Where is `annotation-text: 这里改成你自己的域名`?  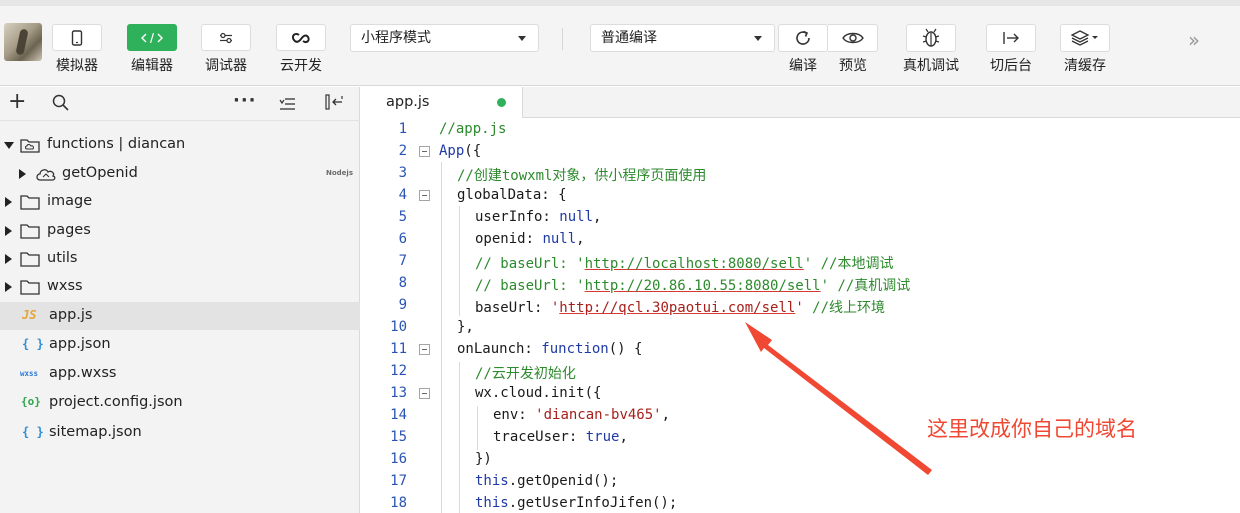
annotation-text: 这里改成你自己的域名 is located at coordinates (1032, 429).